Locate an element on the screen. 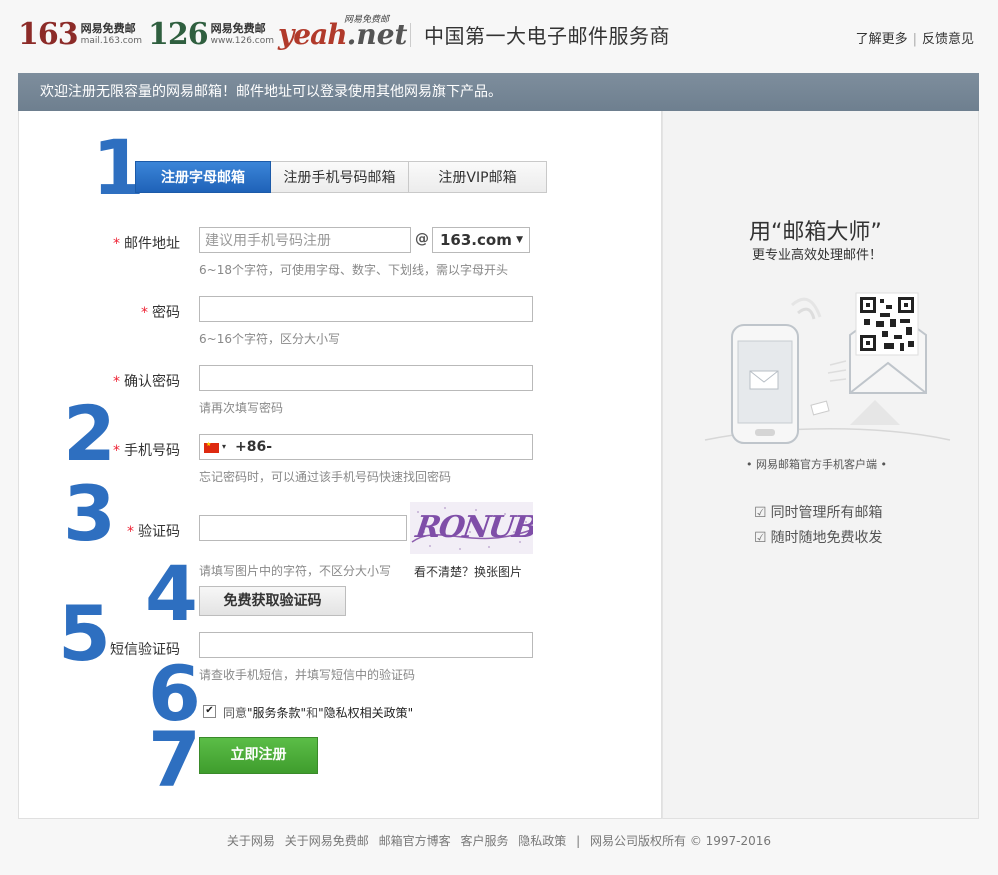  domain-select: 163.com ▼ is located at coordinates (481, 240).